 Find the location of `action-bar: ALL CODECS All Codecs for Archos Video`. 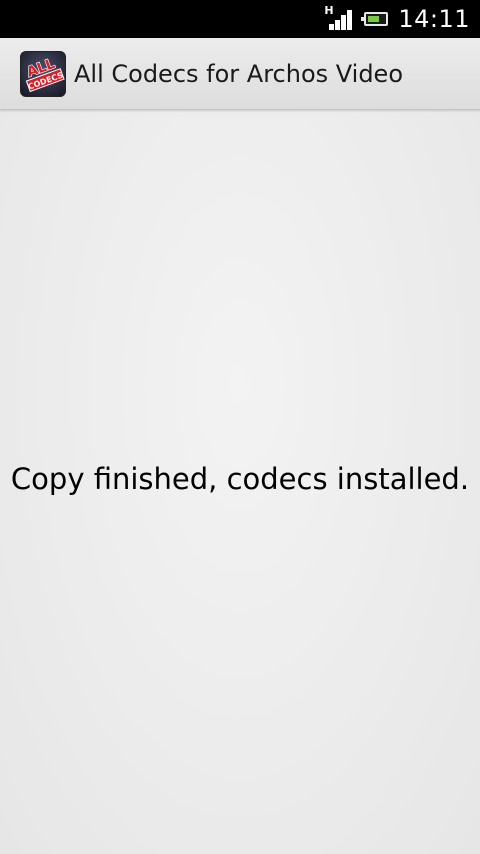

action-bar: ALL CODECS All Codecs for Archos Video is located at coordinates (240, 74).